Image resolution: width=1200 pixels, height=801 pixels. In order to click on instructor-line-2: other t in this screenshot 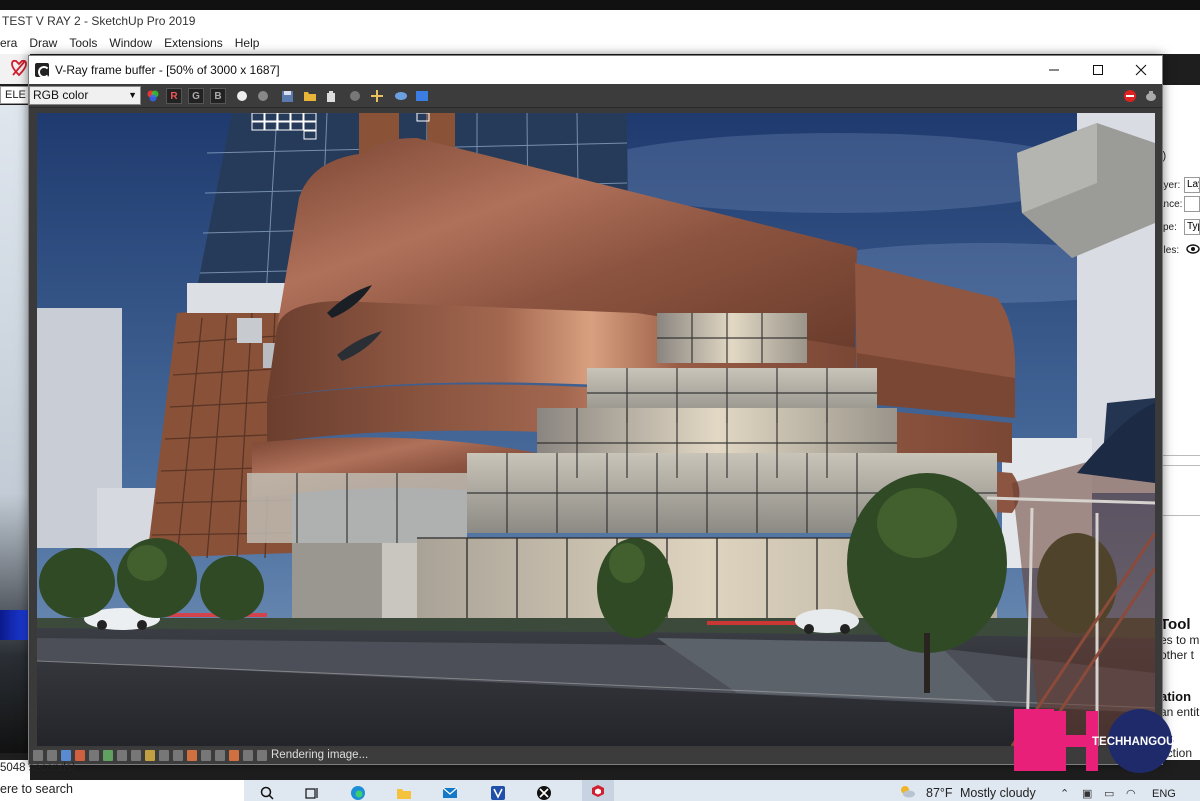, I will do `click(1177, 655)`.